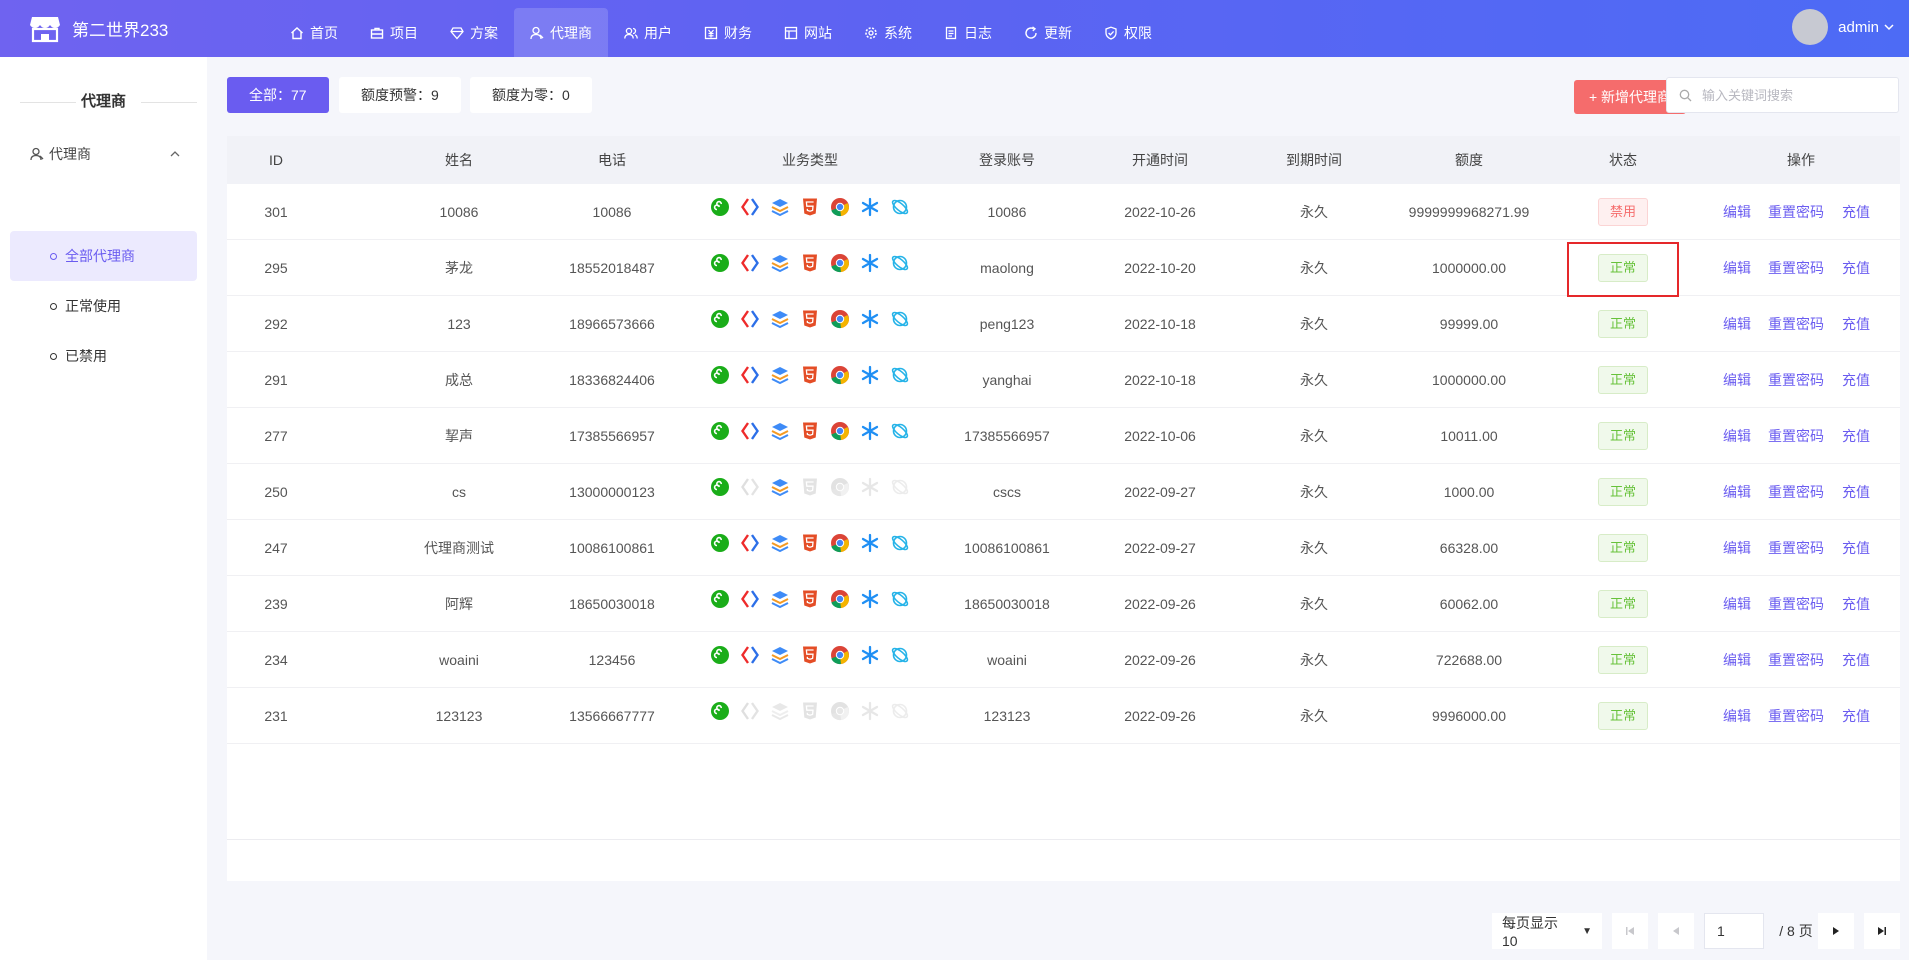 The height and width of the screenshot is (960, 1909). What do you see at coordinates (175, 154) in the screenshot?
I see `chevron-up-icon` at bounding box center [175, 154].